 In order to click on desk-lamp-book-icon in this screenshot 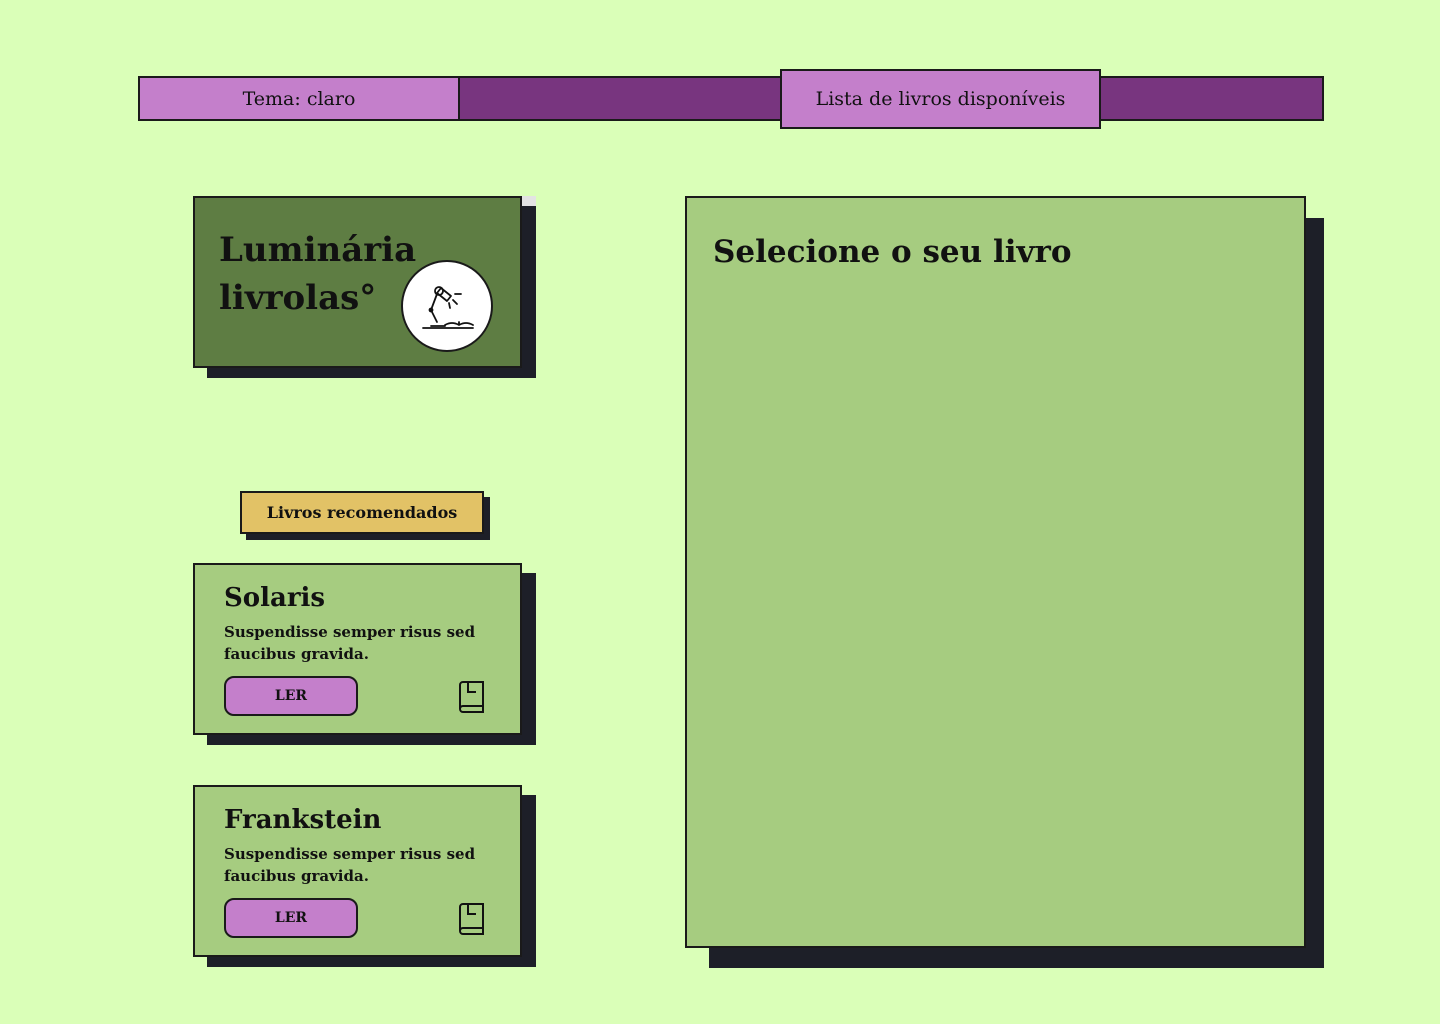, I will do `click(448, 307)`.